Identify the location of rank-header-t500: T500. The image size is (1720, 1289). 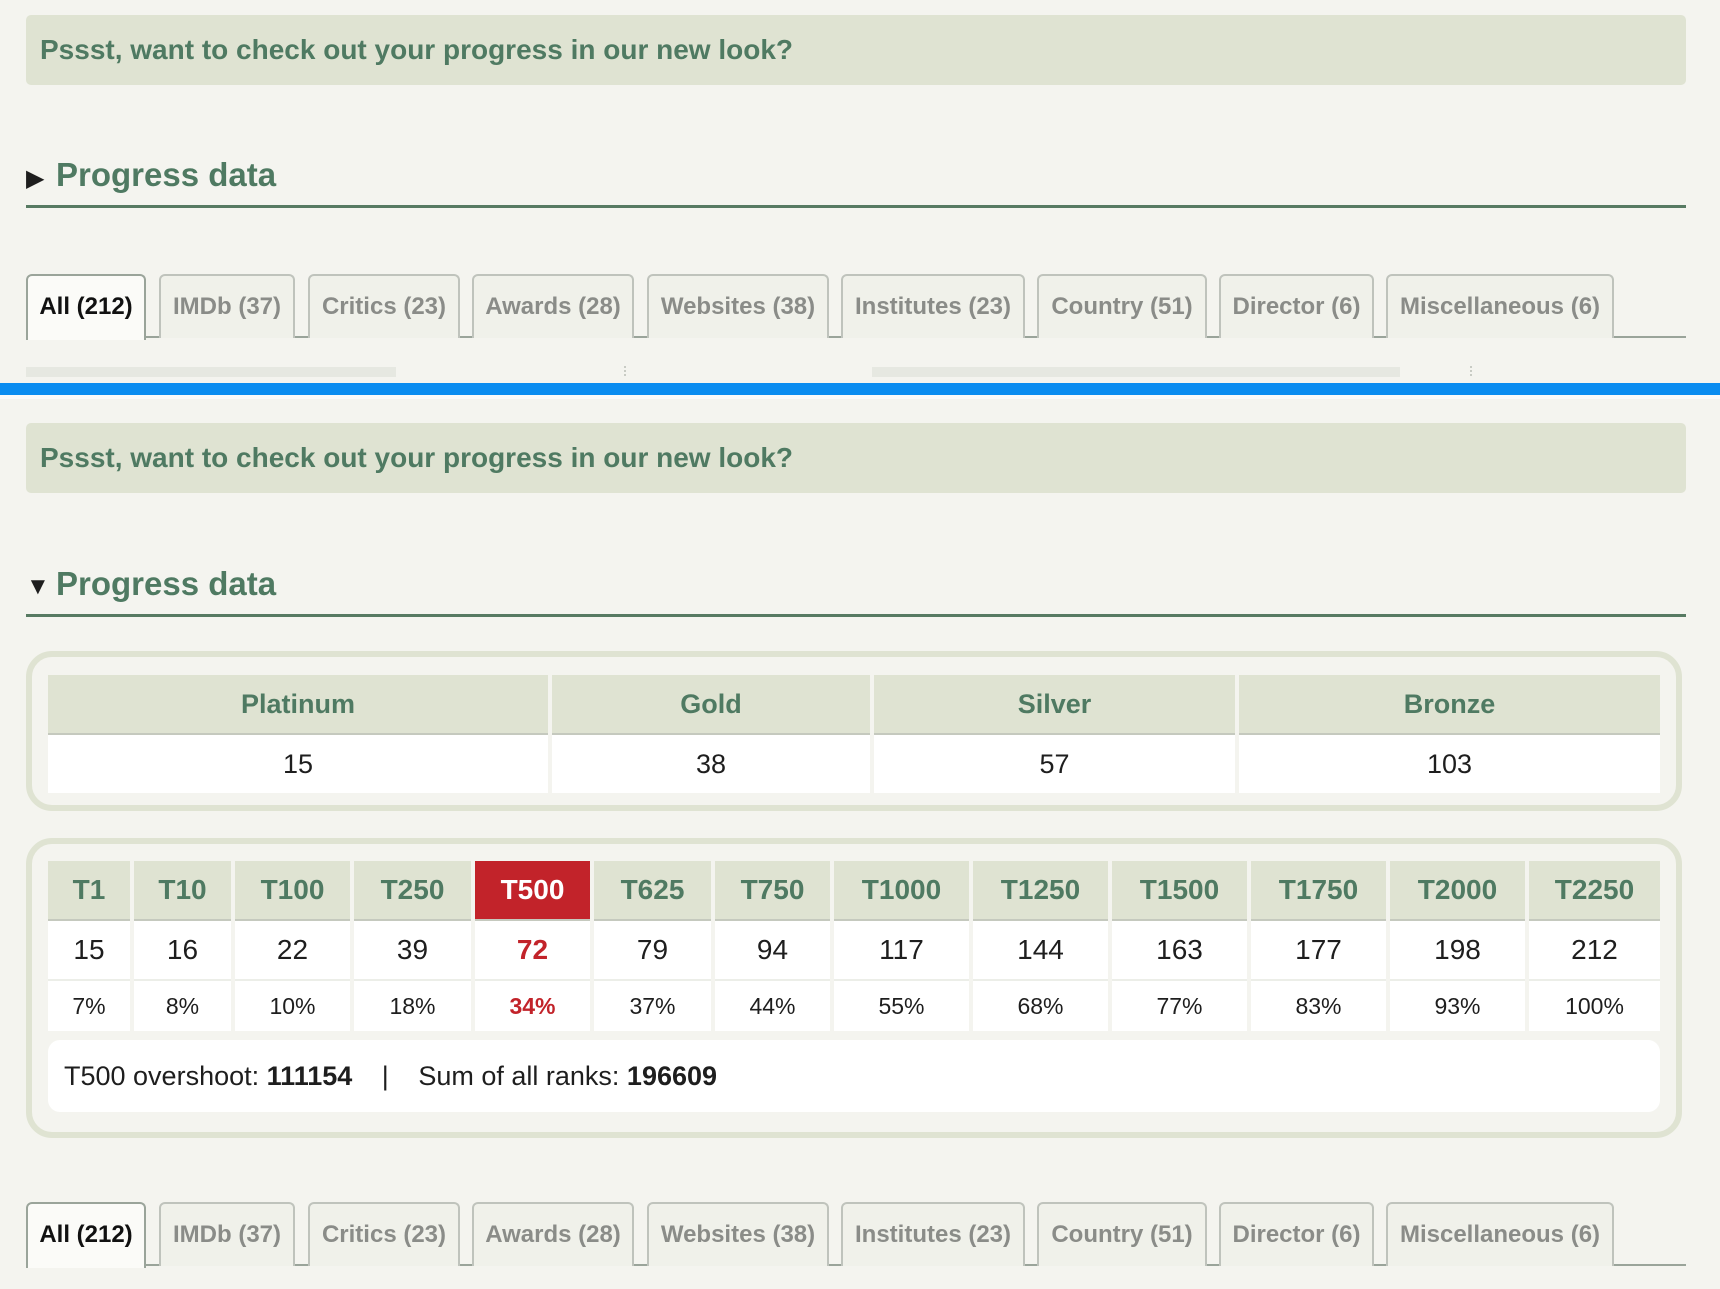
(533, 891).